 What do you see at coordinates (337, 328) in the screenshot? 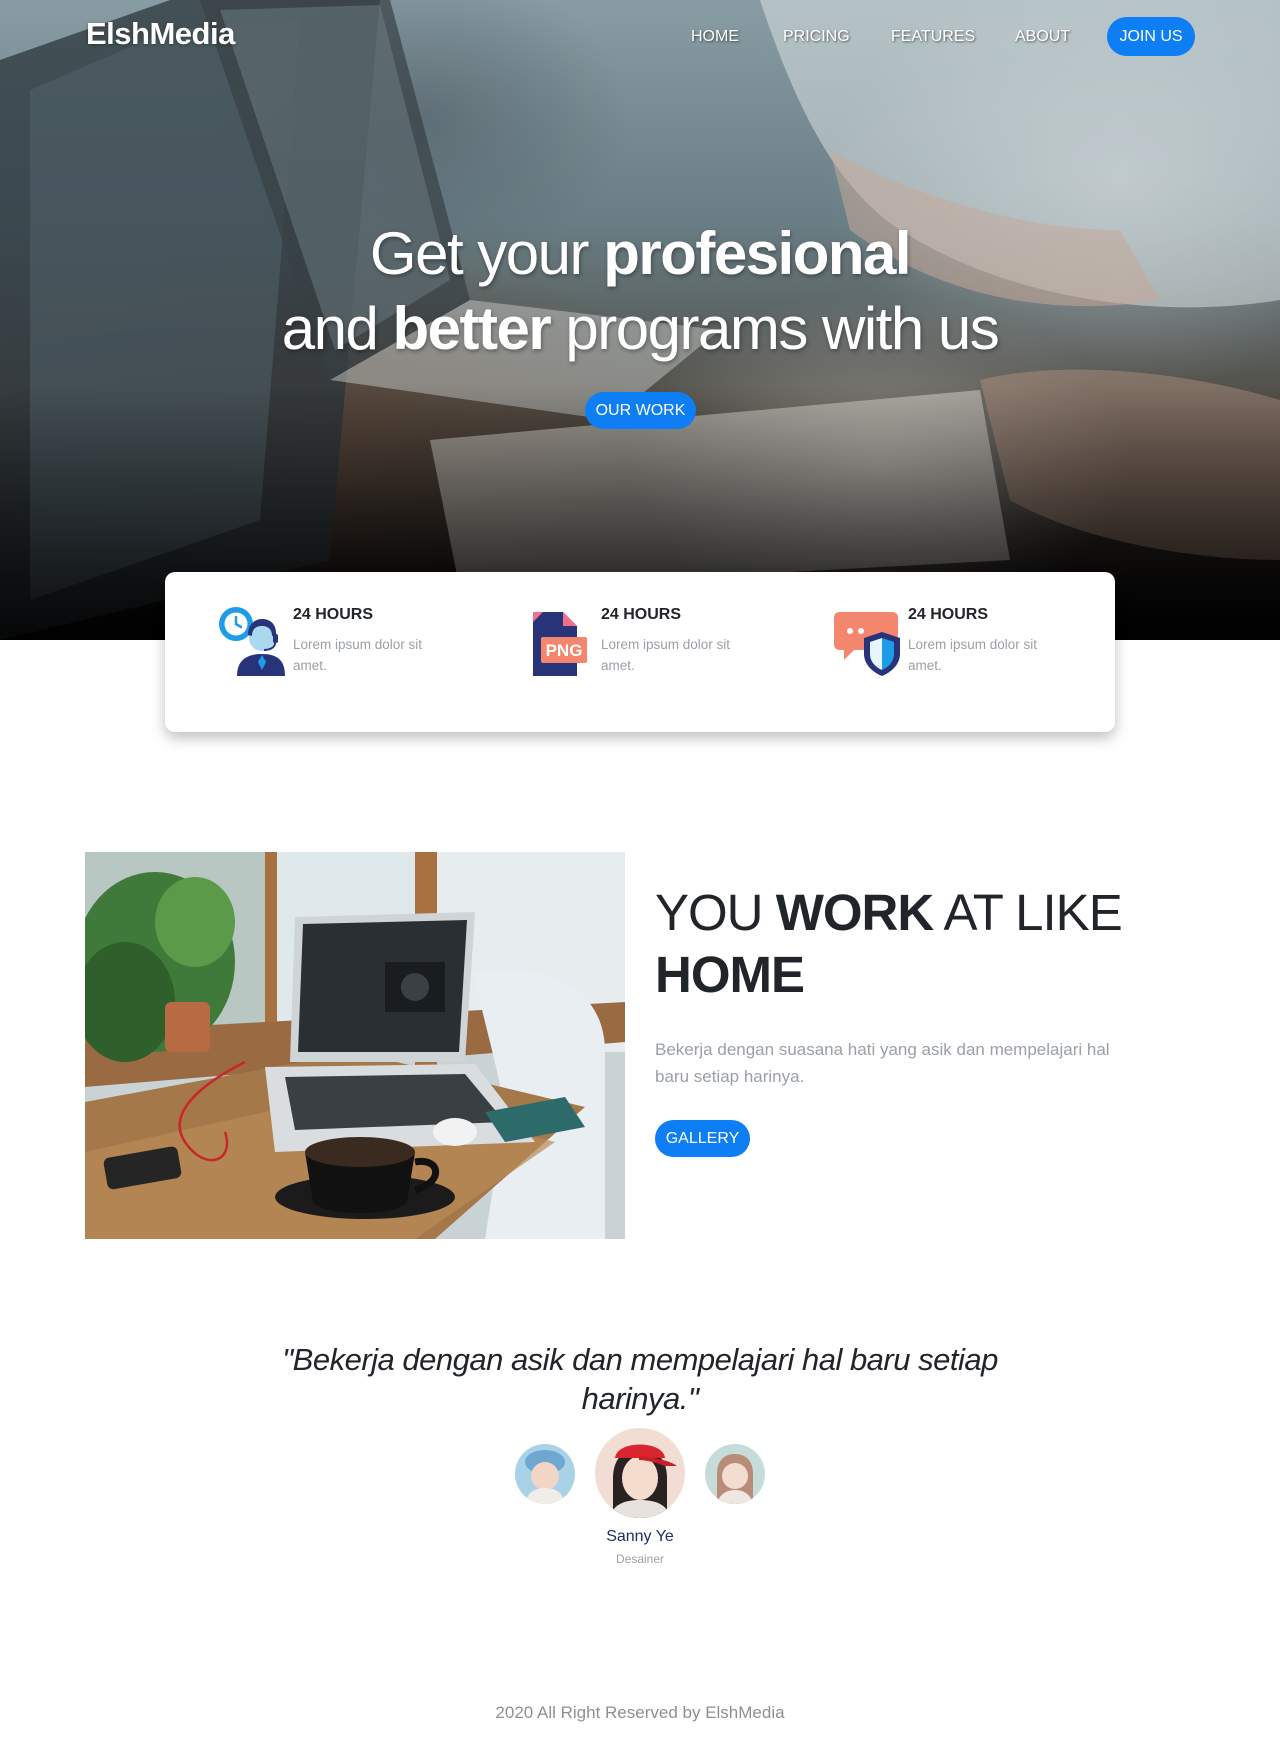
I see `hero-title-text: and` at bounding box center [337, 328].